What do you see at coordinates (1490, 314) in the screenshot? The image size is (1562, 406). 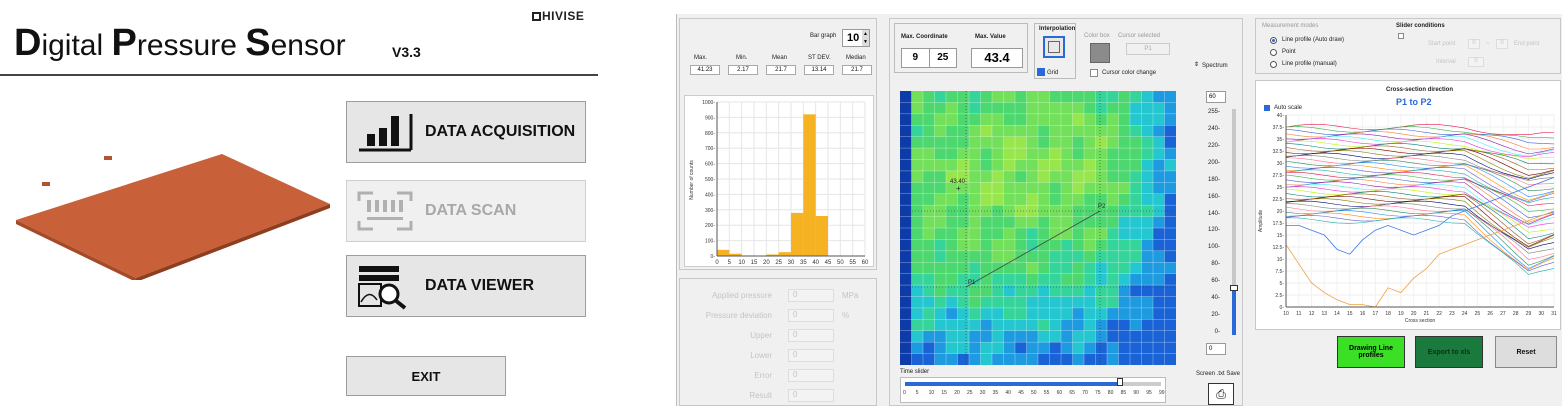 I see `line-xtick: 26` at bounding box center [1490, 314].